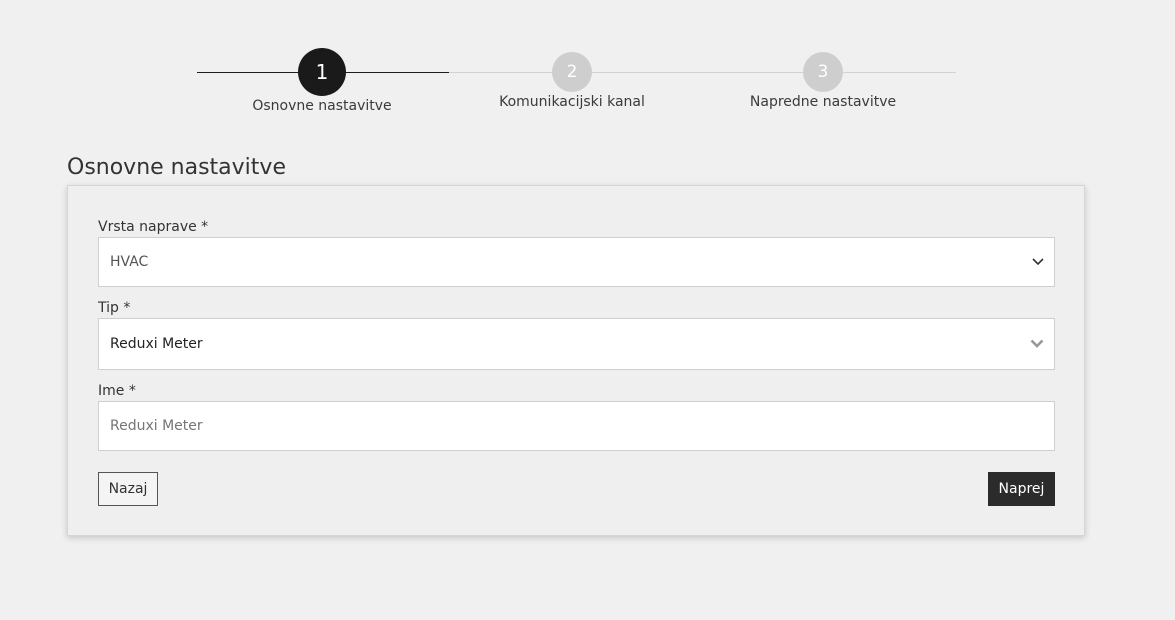 Image resolution: width=1175 pixels, height=620 pixels. Describe the element at coordinates (129, 262) in the screenshot. I see `device-type-value: HVAC` at that location.